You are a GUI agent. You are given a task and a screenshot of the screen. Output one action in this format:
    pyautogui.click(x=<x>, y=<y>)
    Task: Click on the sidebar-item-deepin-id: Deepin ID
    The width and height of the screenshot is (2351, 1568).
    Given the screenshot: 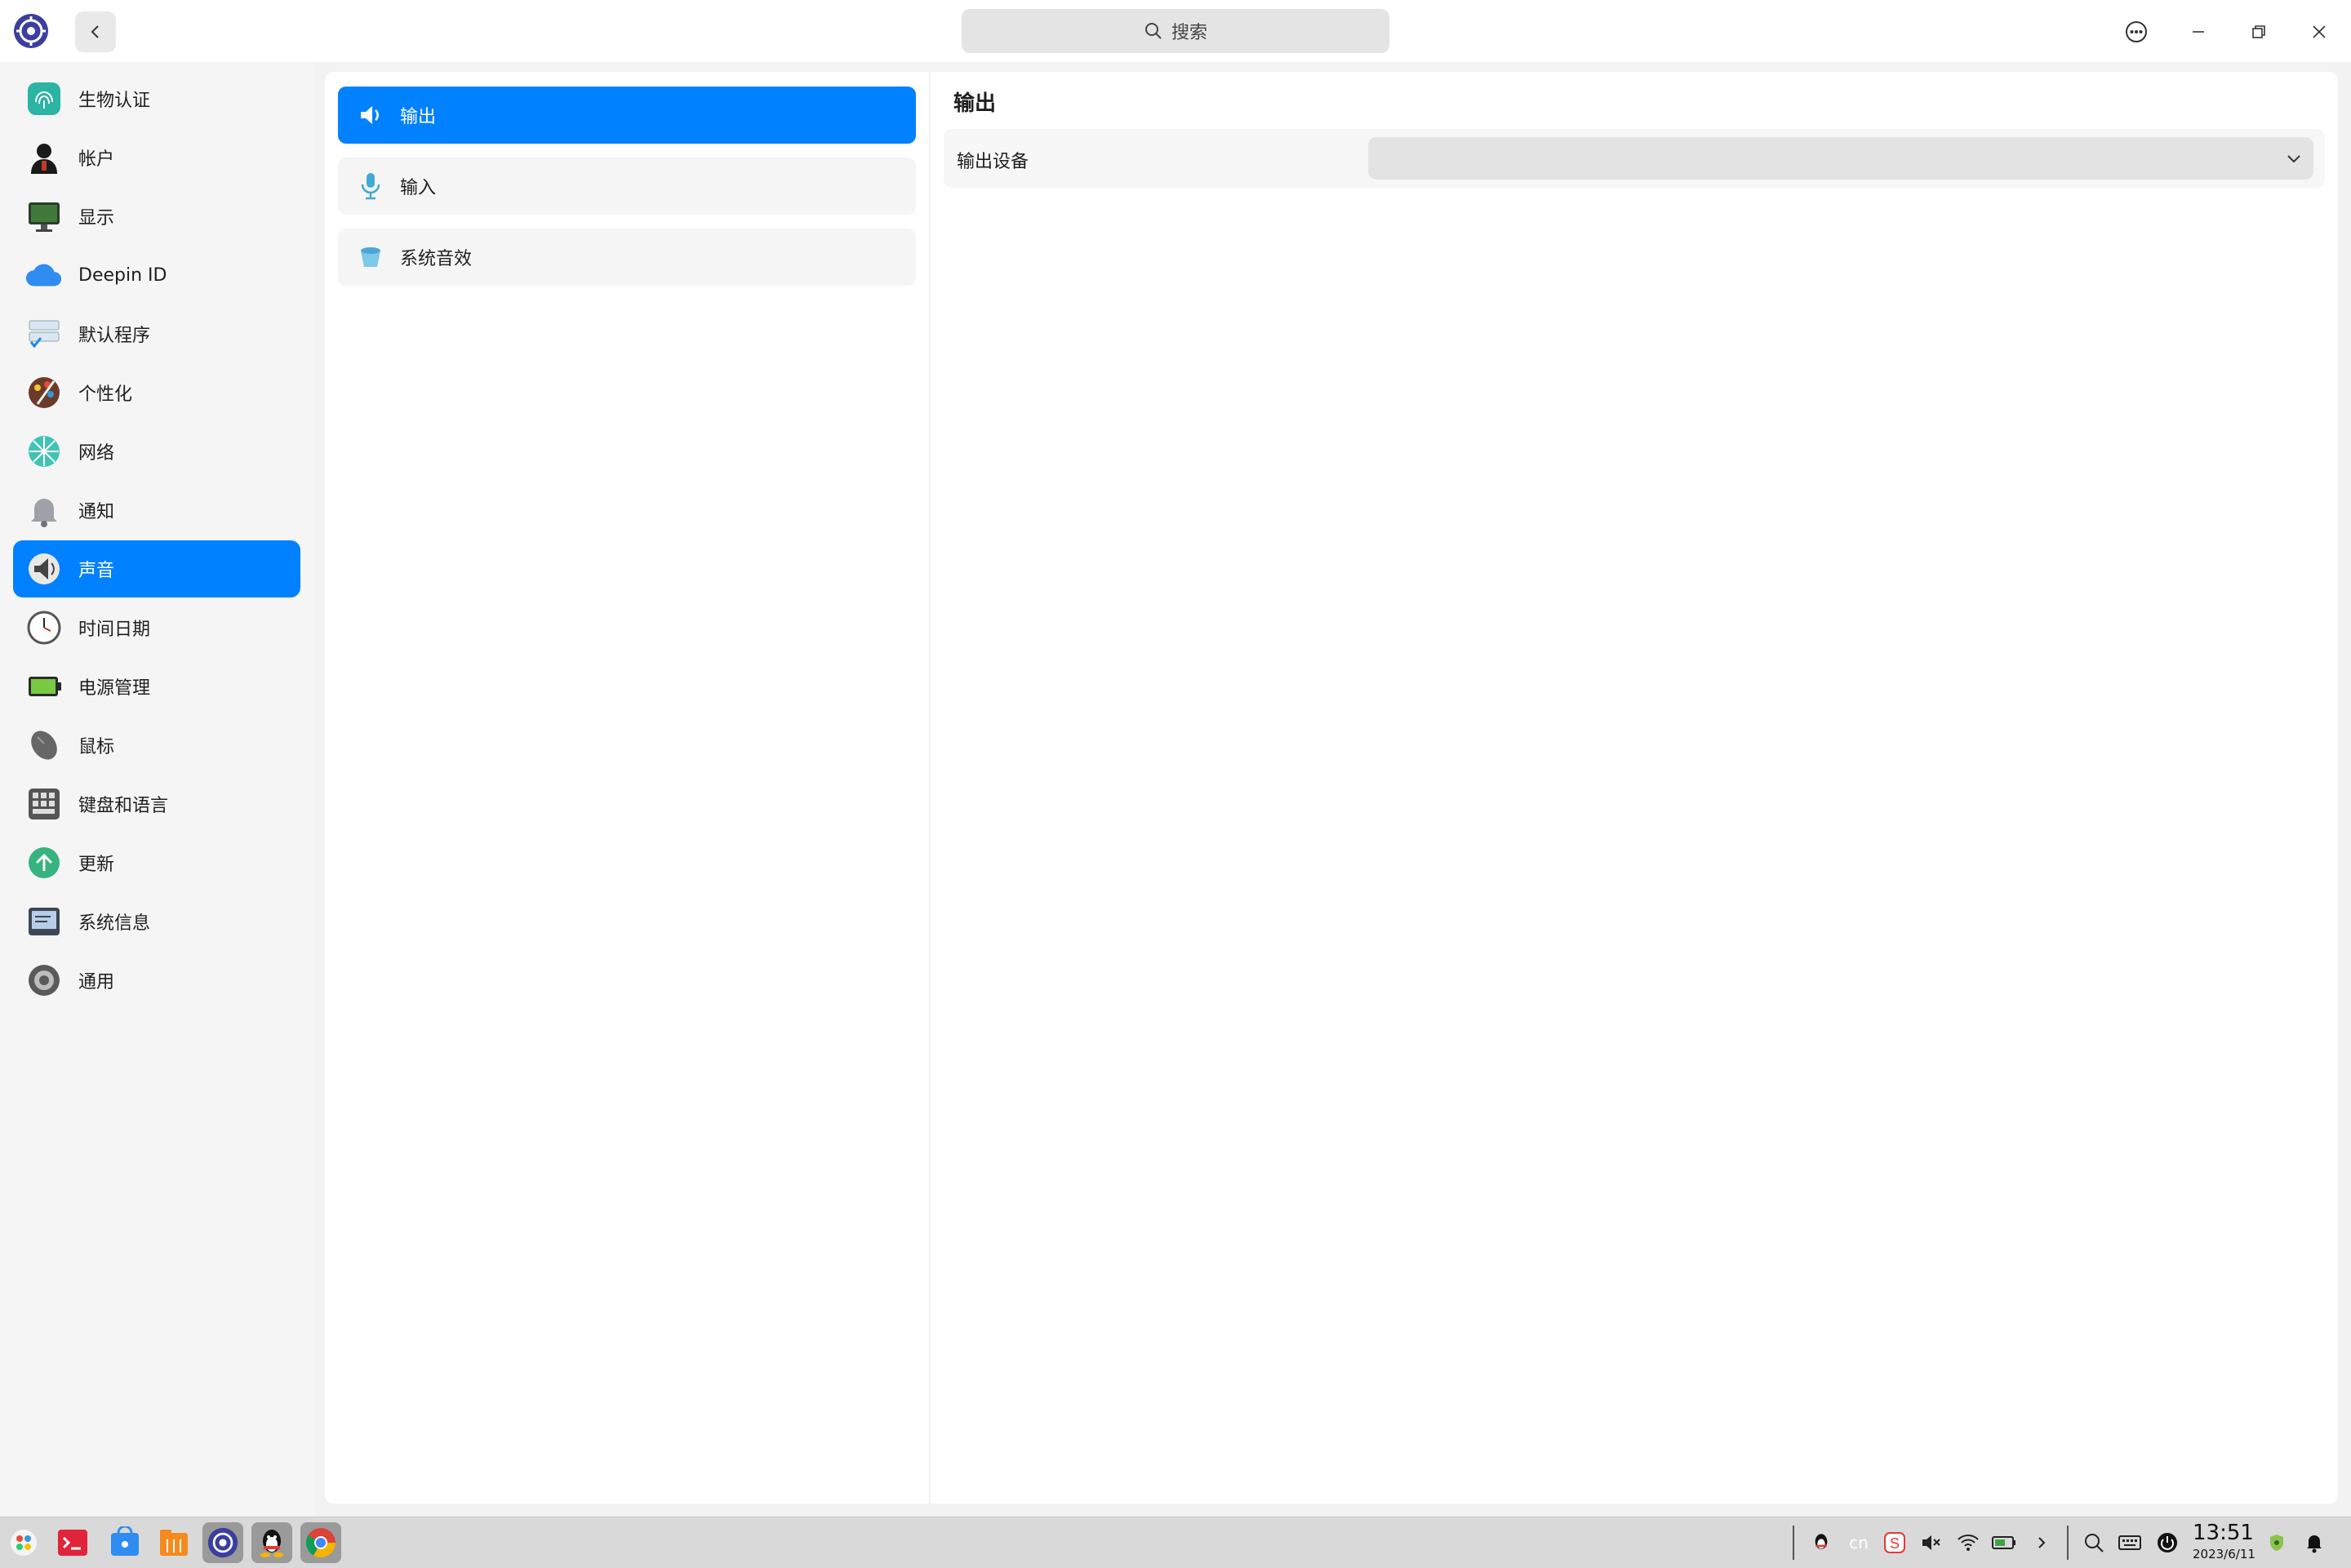 What is the action you would take?
    pyautogui.click(x=156, y=275)
    